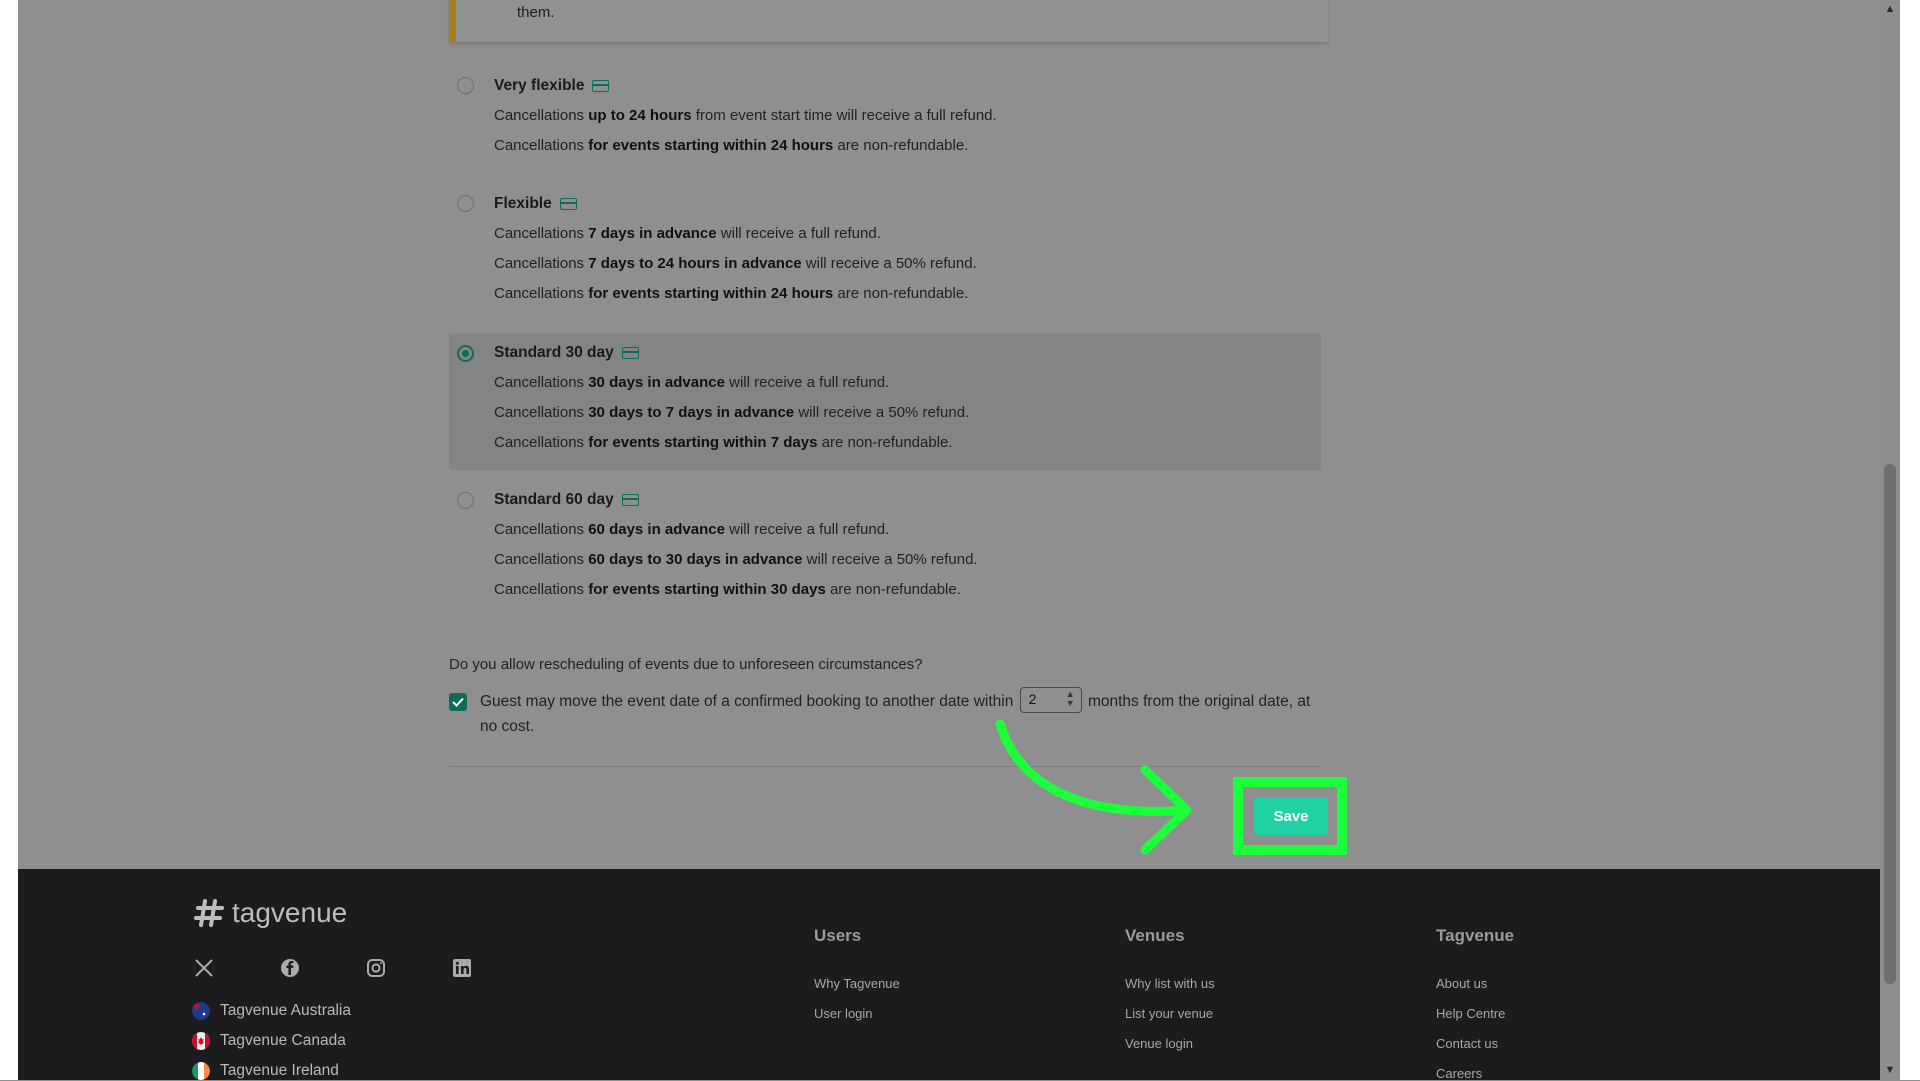 The image size is (1920, 1081). Describe the element at coordinates (1890, 724) in the screenshot. I see `scrollbar-thumb` at that location.